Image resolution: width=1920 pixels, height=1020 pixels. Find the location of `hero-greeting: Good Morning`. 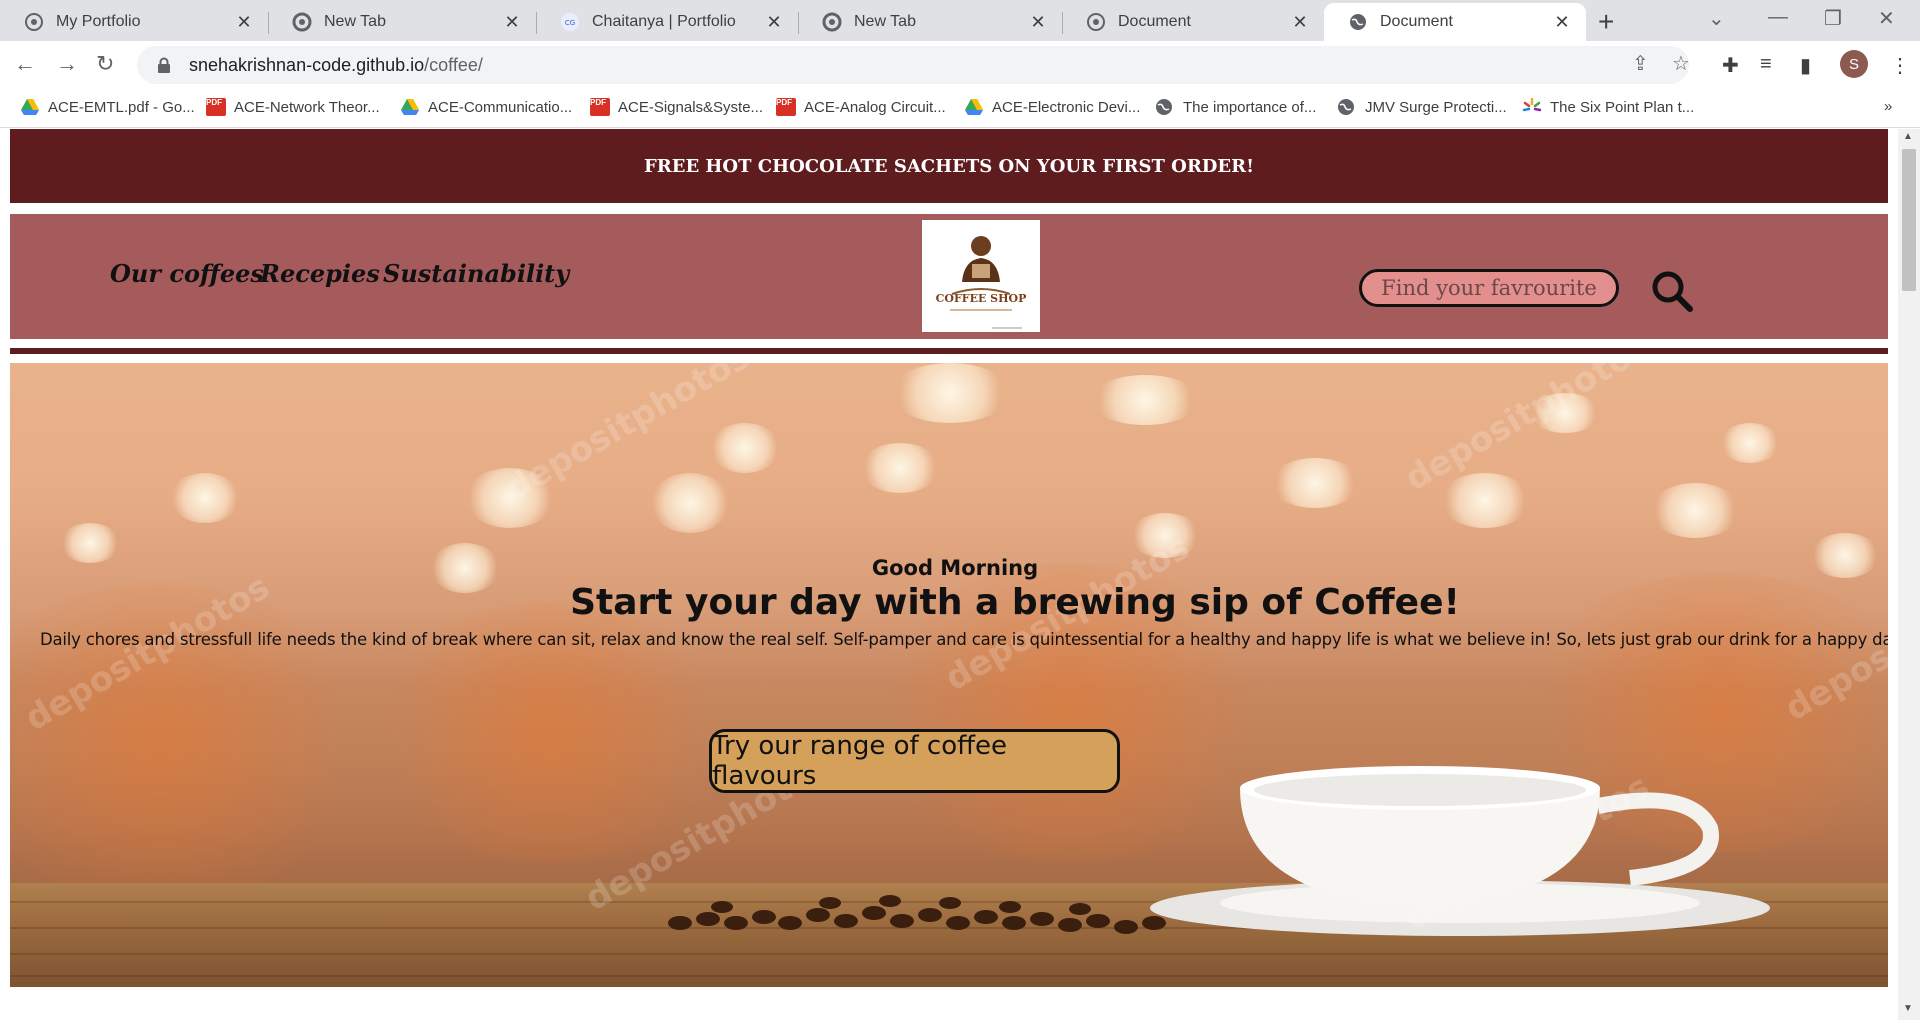

hero-greeting: Good Morning is located at coordinates (955, 568).